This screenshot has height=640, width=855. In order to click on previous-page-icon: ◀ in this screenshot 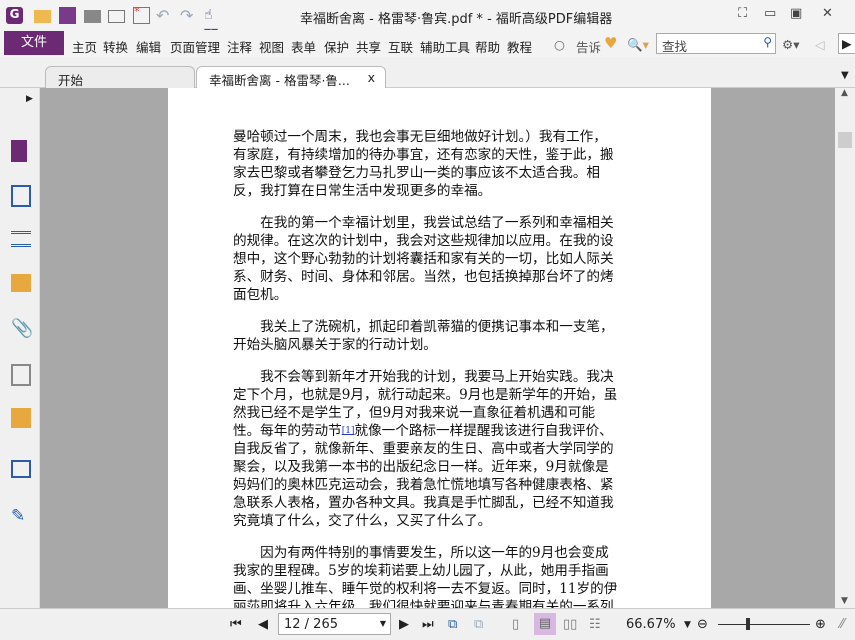, I will do `click(263, 624)`.